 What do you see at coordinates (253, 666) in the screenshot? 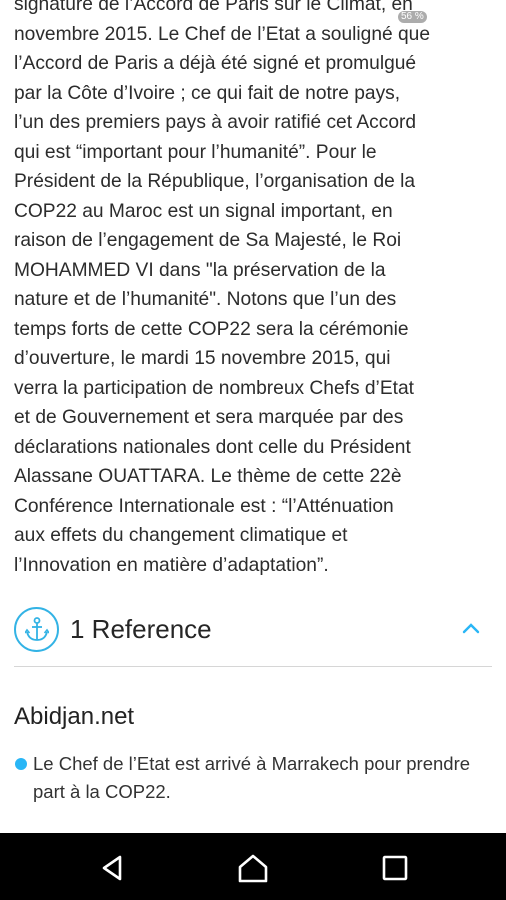
I see `divider` at bounding box center [253, 666].